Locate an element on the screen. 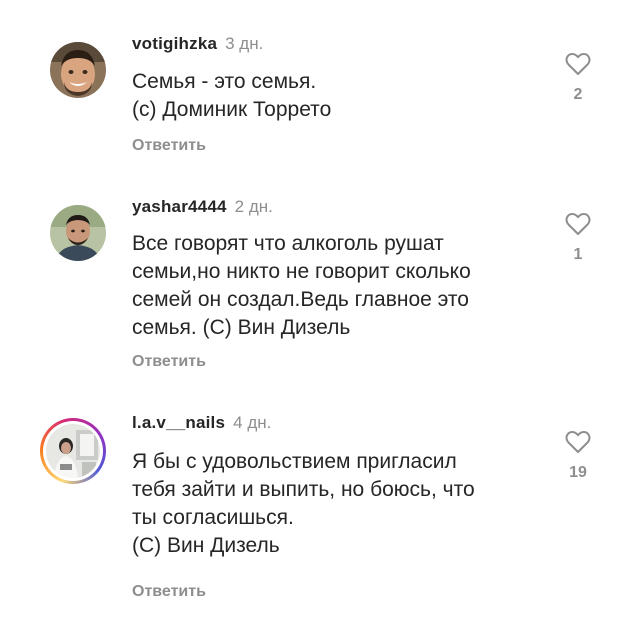 This screenshot has width=640, height=640. comment-username: votigihzka is located at coordinates (174, 43).